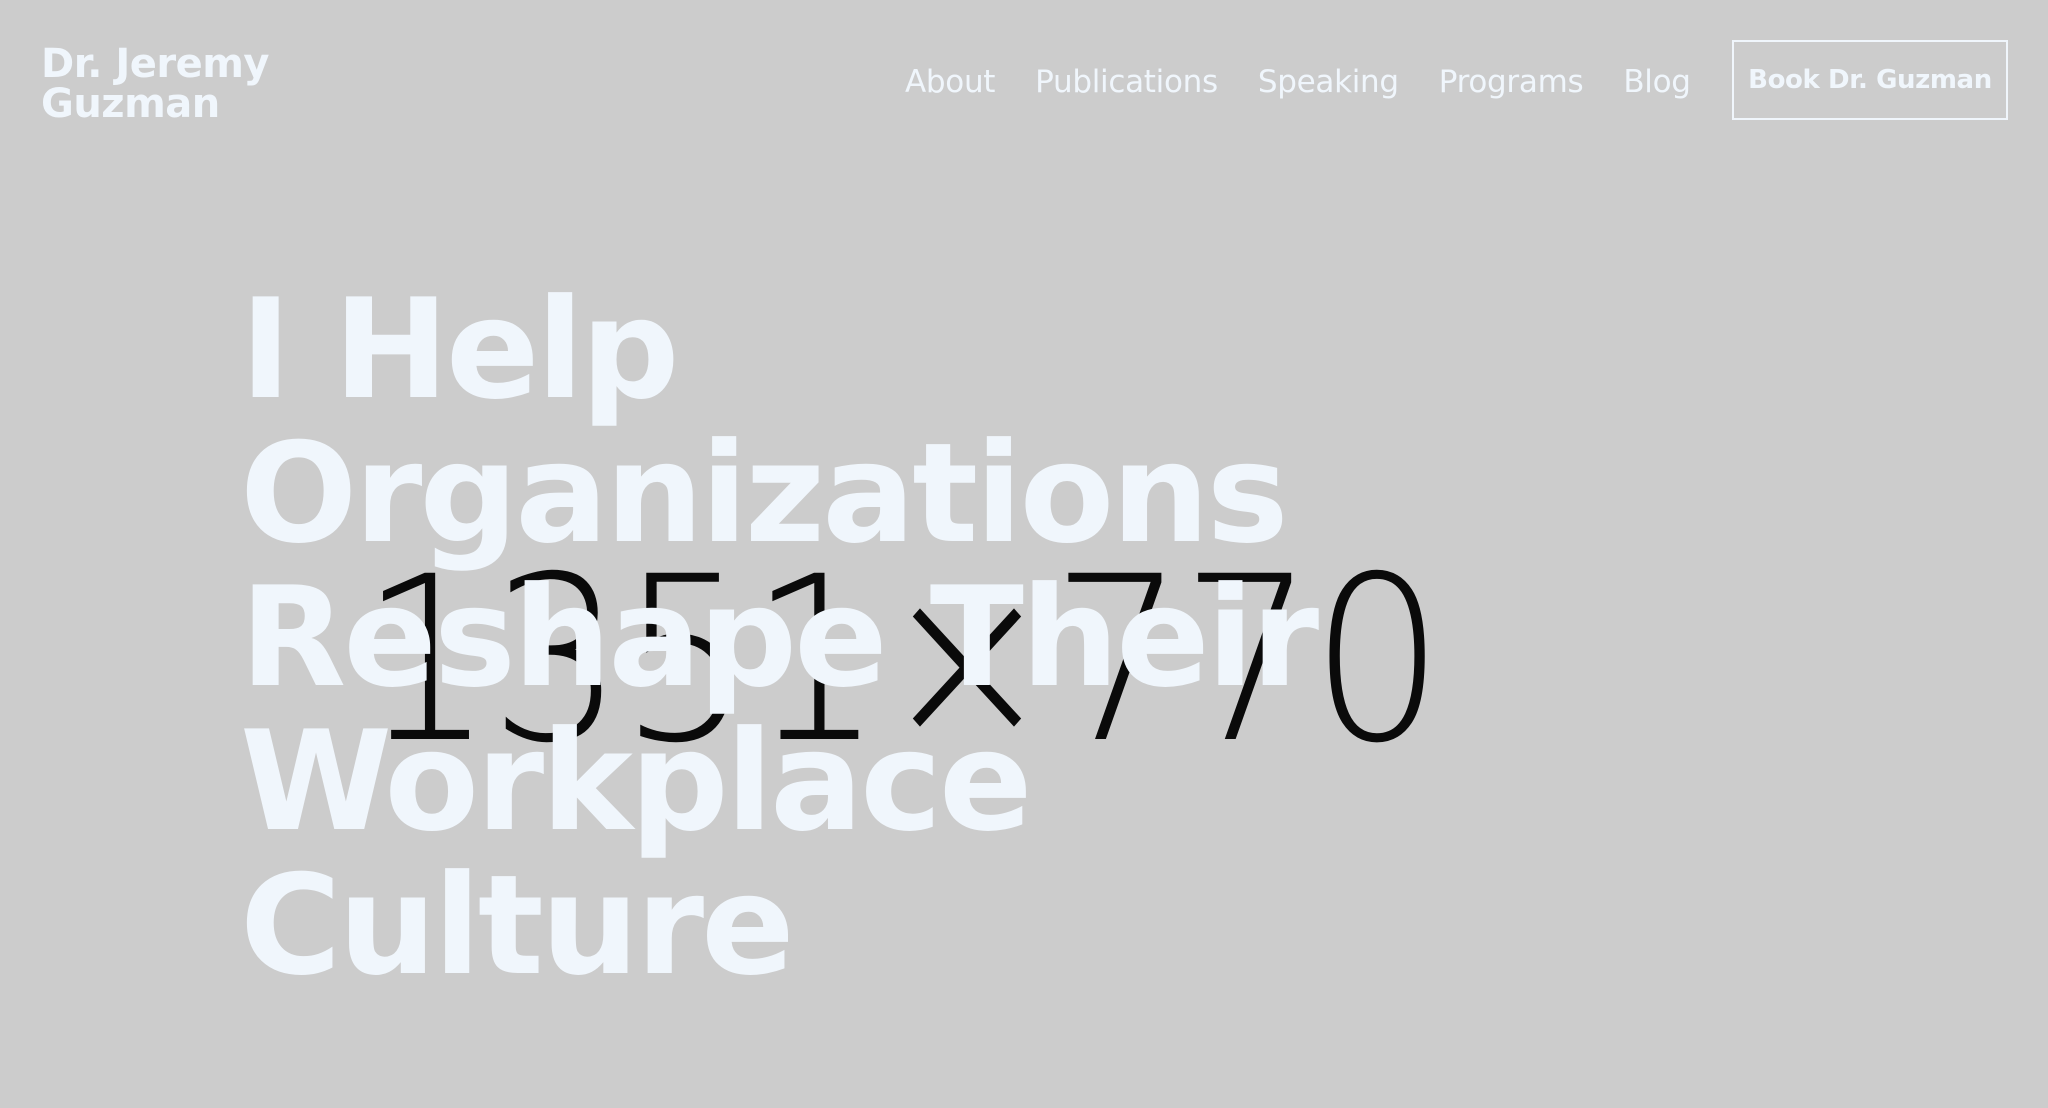 Image resolution: width=2048 pixels, height=1108 pixels. Describe the element at coordinates (1870, 80) in the screenshot. I see `book-button: Book Dr. Guzman` at that location.